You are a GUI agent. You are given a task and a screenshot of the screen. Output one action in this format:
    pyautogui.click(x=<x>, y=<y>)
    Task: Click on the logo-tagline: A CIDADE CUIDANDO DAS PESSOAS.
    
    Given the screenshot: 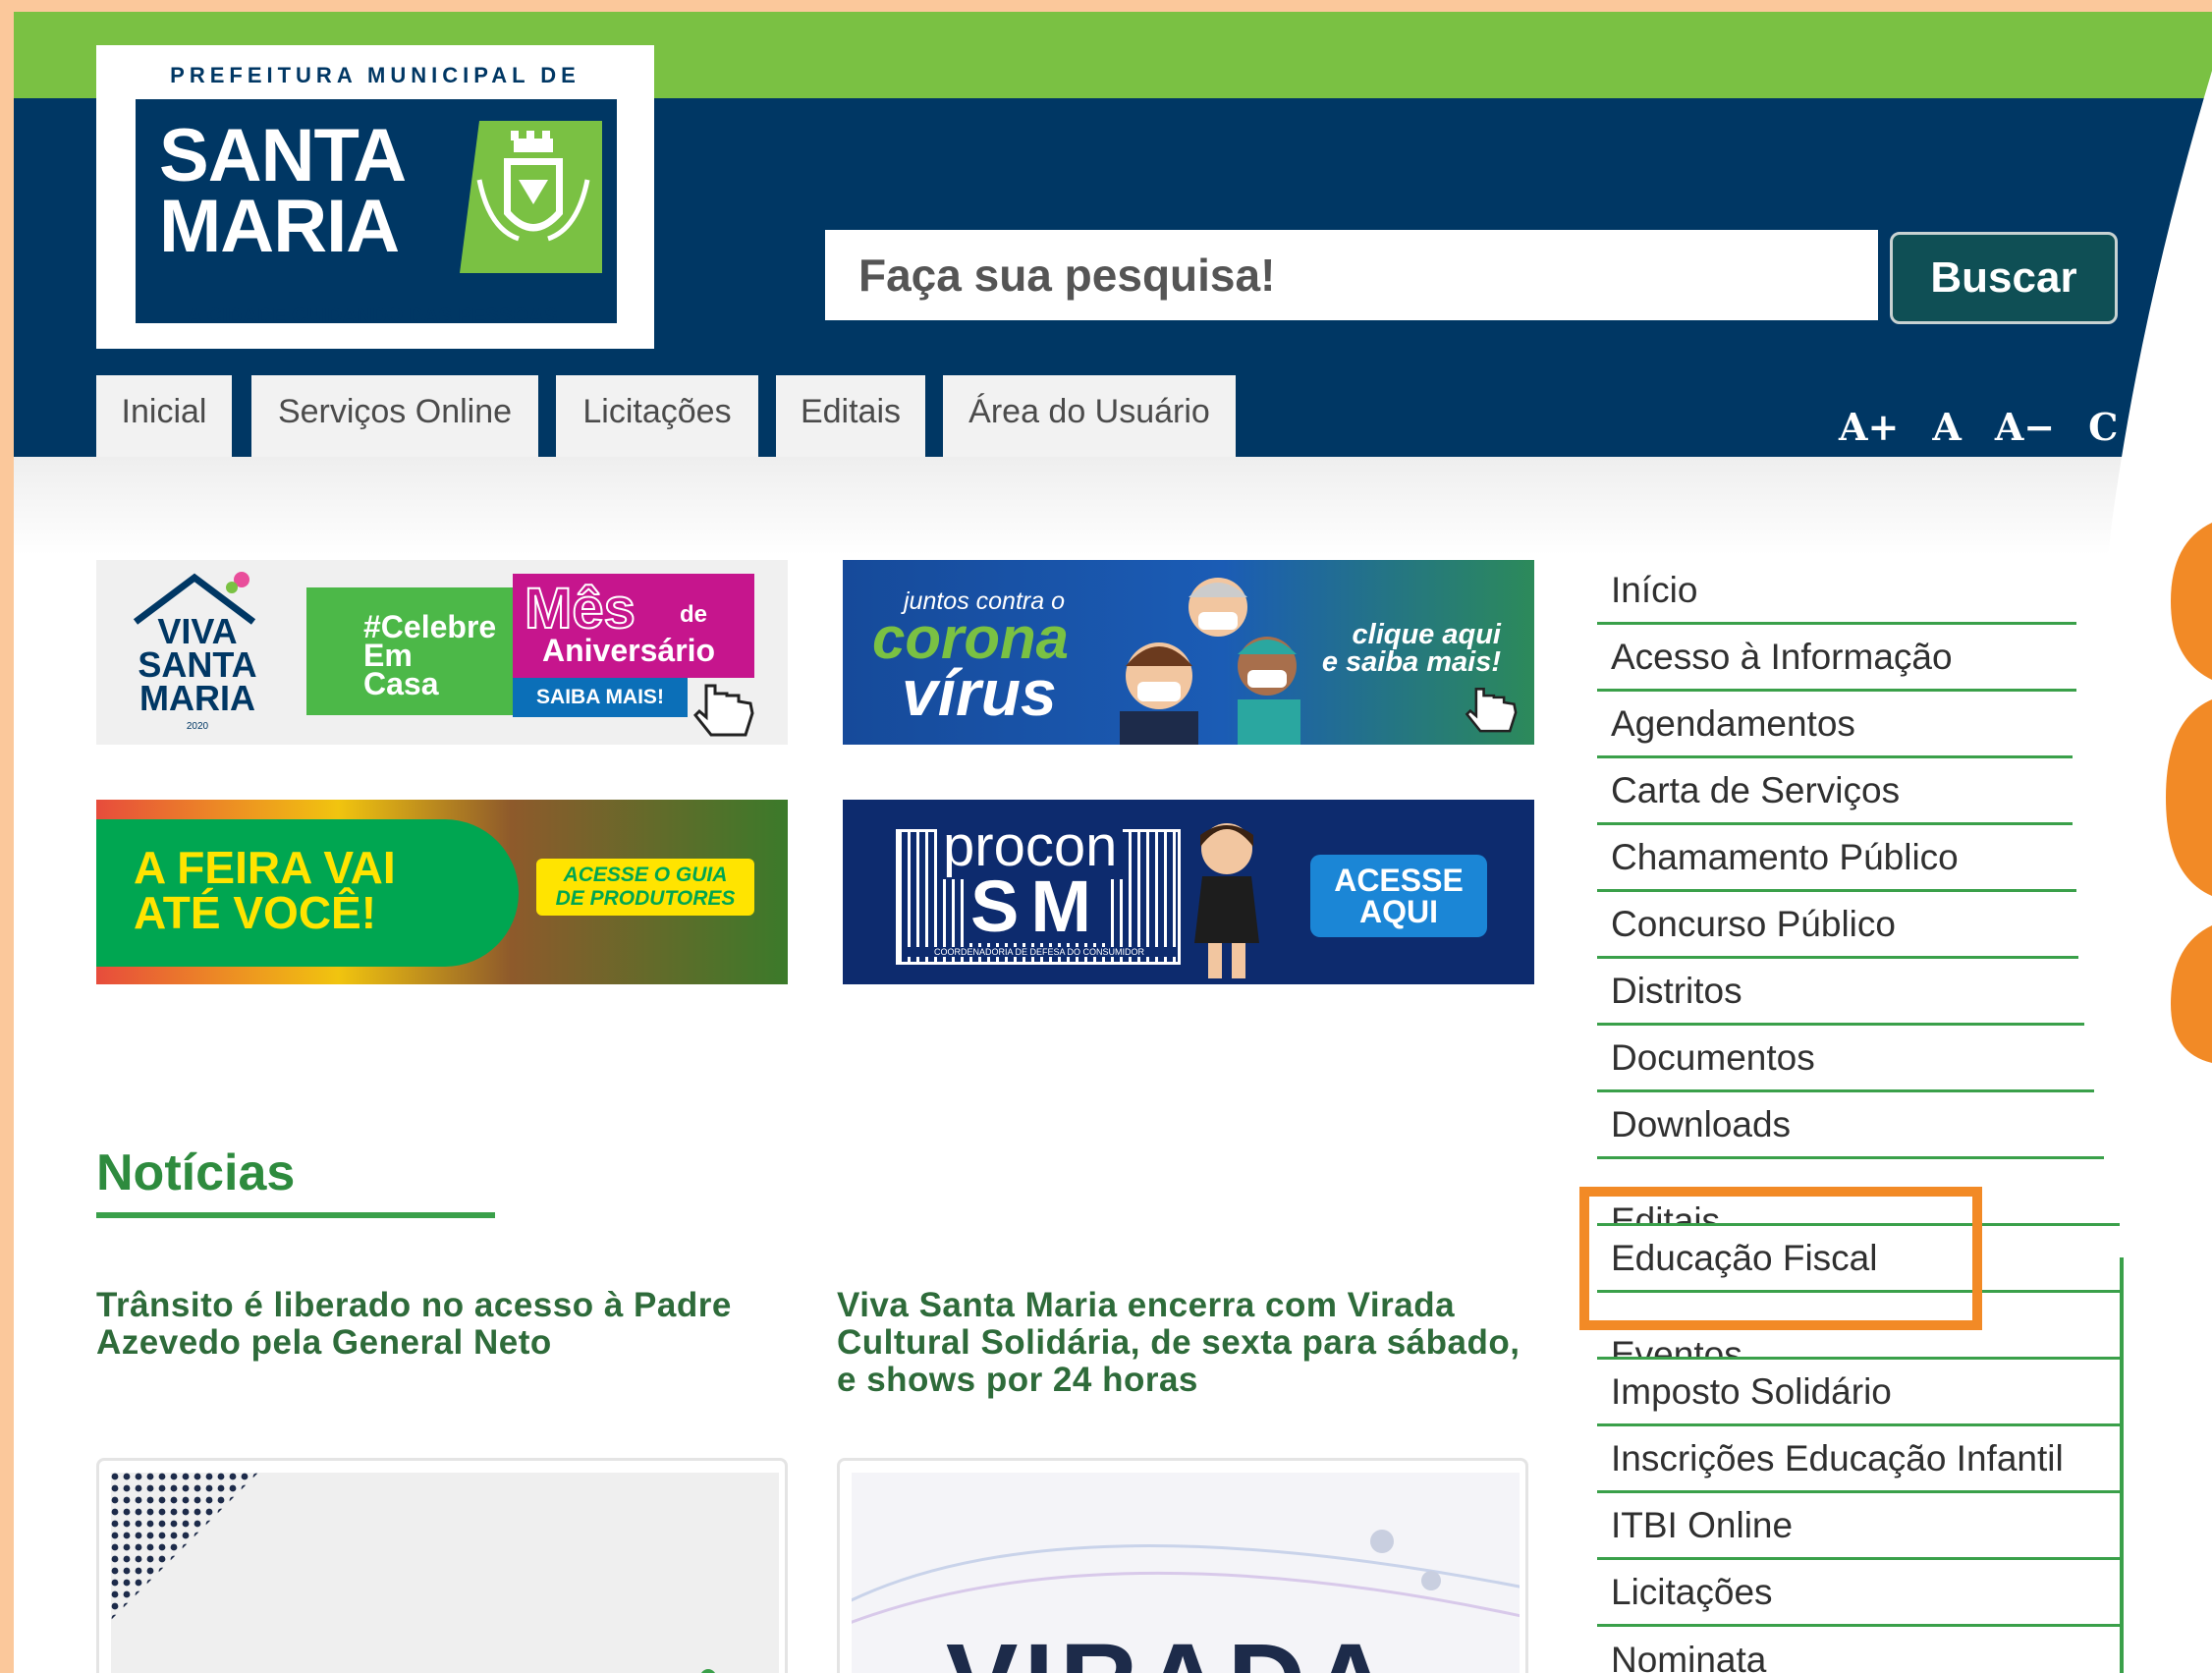 What is the action you would take?
    pyautogui.click(x=375, y=316)
    